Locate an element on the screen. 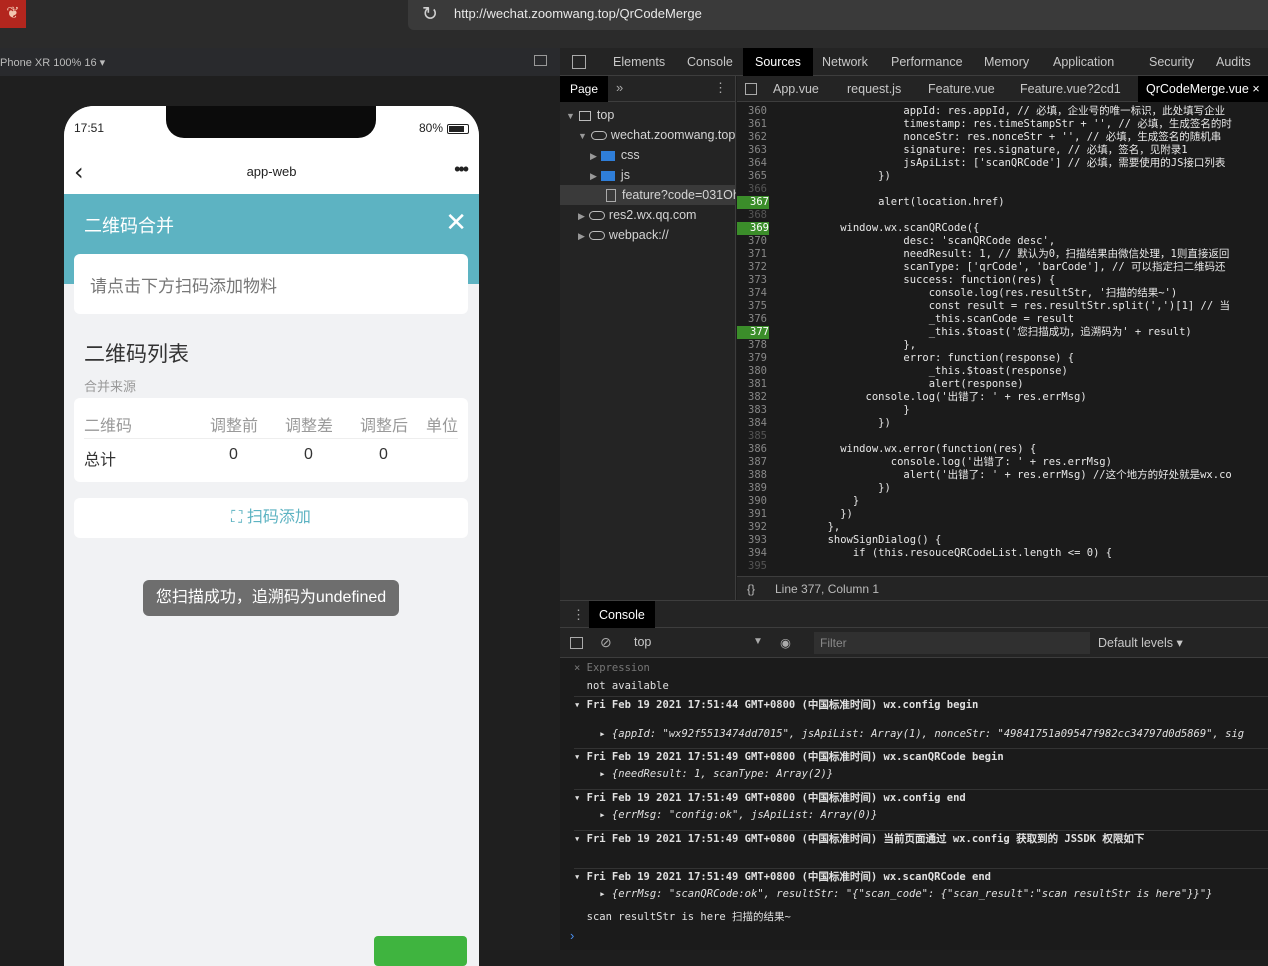 The image size is (1268, 966). tab-performance: Performance is located at coordinates (927, 62).